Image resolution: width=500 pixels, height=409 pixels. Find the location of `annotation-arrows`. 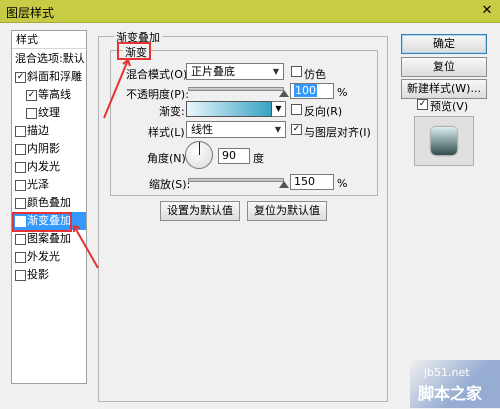

annotation-arrows is located at coordinates (102, 163).